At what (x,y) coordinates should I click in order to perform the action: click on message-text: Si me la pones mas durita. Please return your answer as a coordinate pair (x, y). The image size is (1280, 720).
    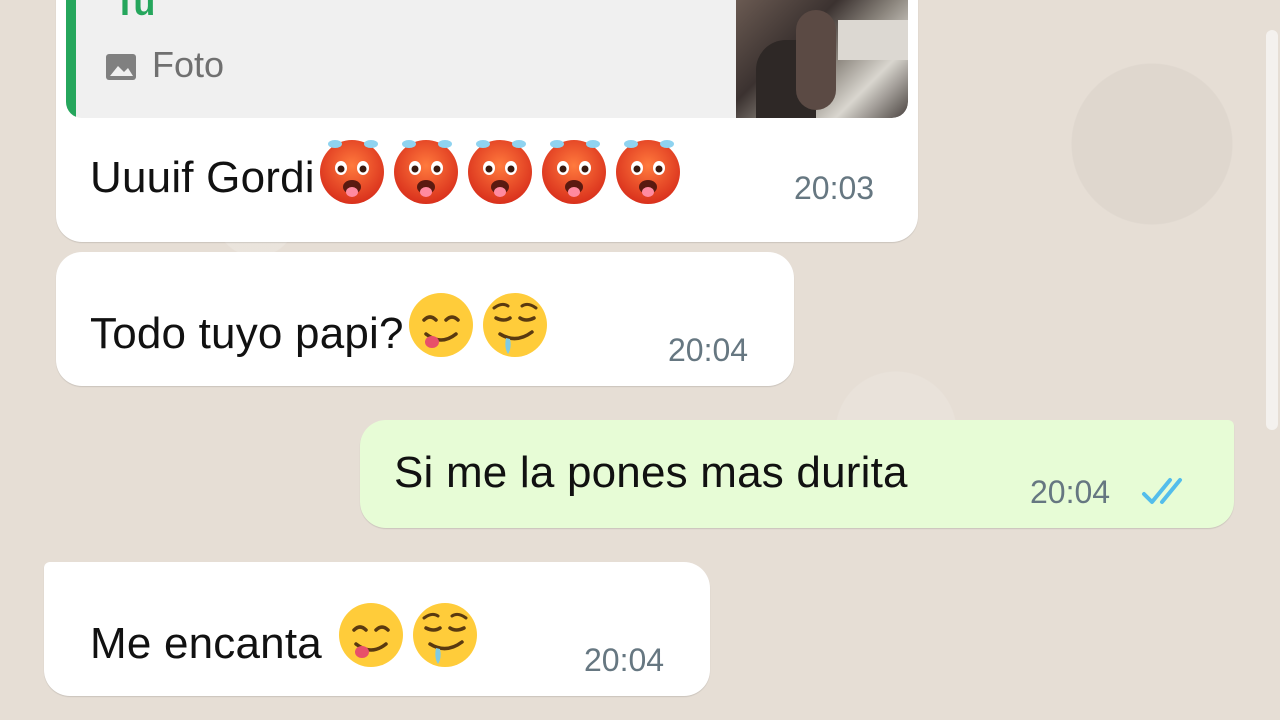
    Looking at the image, I should click on (651, 472).